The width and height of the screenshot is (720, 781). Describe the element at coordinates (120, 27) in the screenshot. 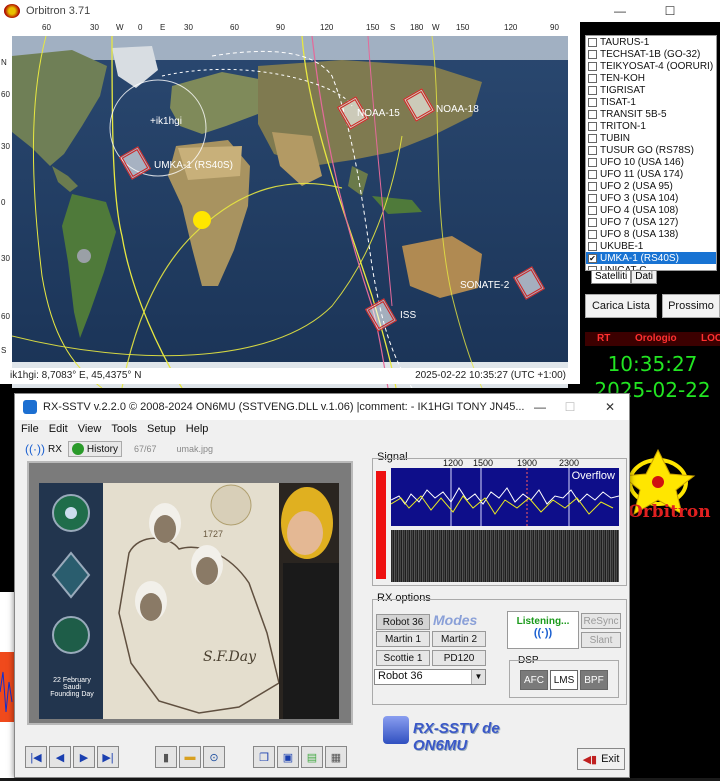

I see `tick: W` at that location.